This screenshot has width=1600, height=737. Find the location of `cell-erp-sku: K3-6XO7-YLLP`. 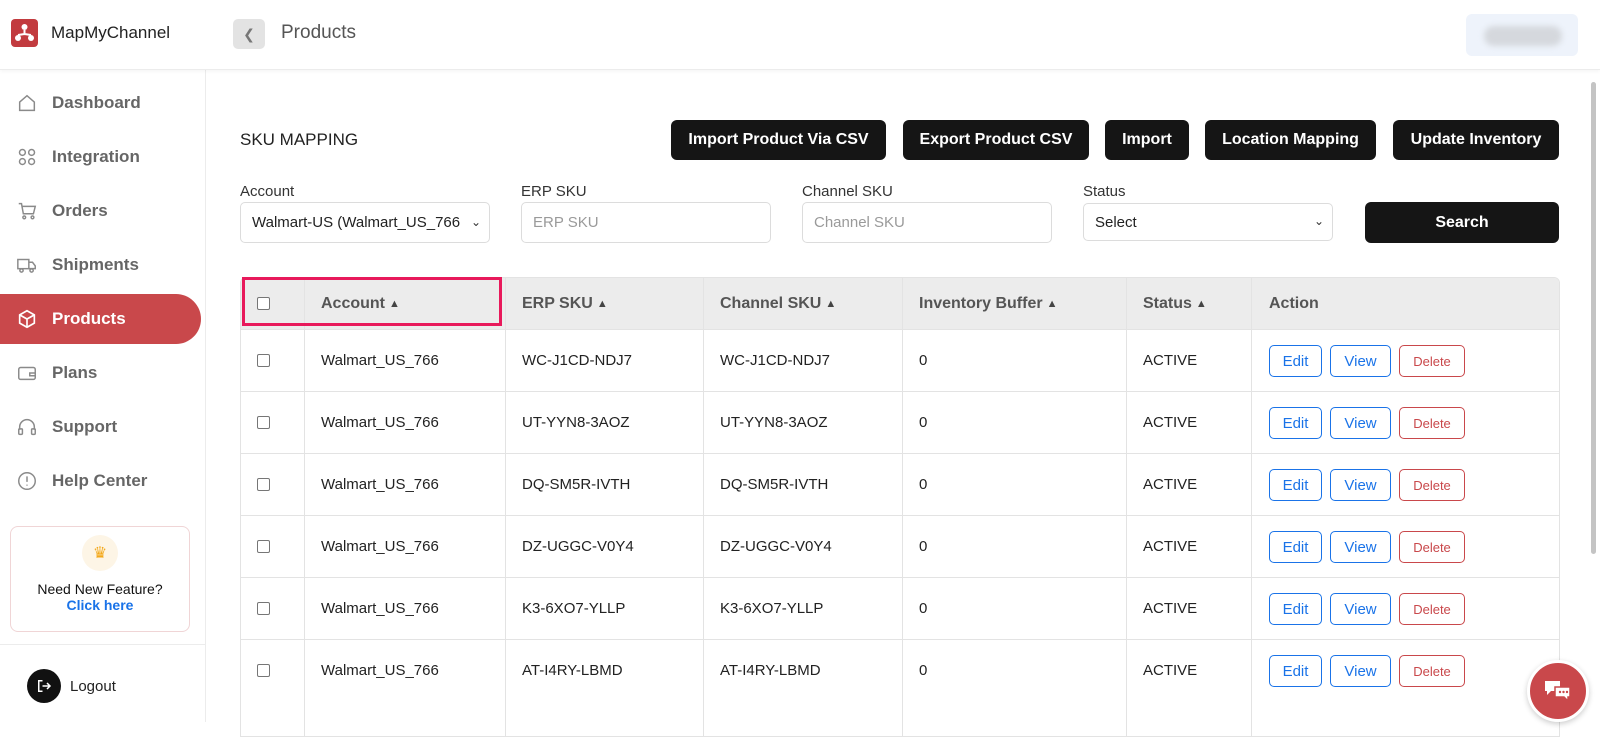

cell-erp-sku: K3-6XO7-YLLP is located at coordinates (574, 608).